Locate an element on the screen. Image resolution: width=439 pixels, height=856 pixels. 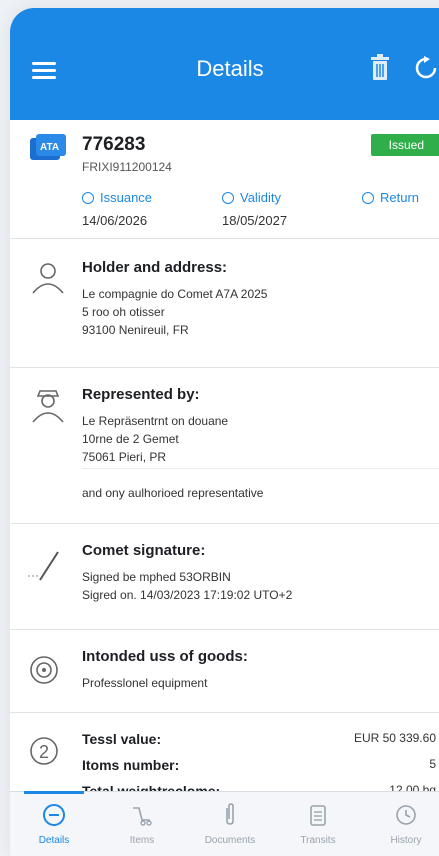
representative-line-3: 75061 Pieri, PR is located at coordinates (124, 457).